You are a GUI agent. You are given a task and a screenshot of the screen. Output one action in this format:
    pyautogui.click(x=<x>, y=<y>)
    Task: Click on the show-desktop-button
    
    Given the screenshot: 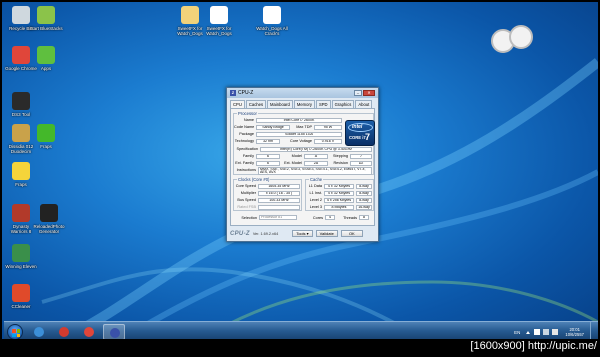 What is the action you would take?
    pyautogui.click(x=593, y=330)
    